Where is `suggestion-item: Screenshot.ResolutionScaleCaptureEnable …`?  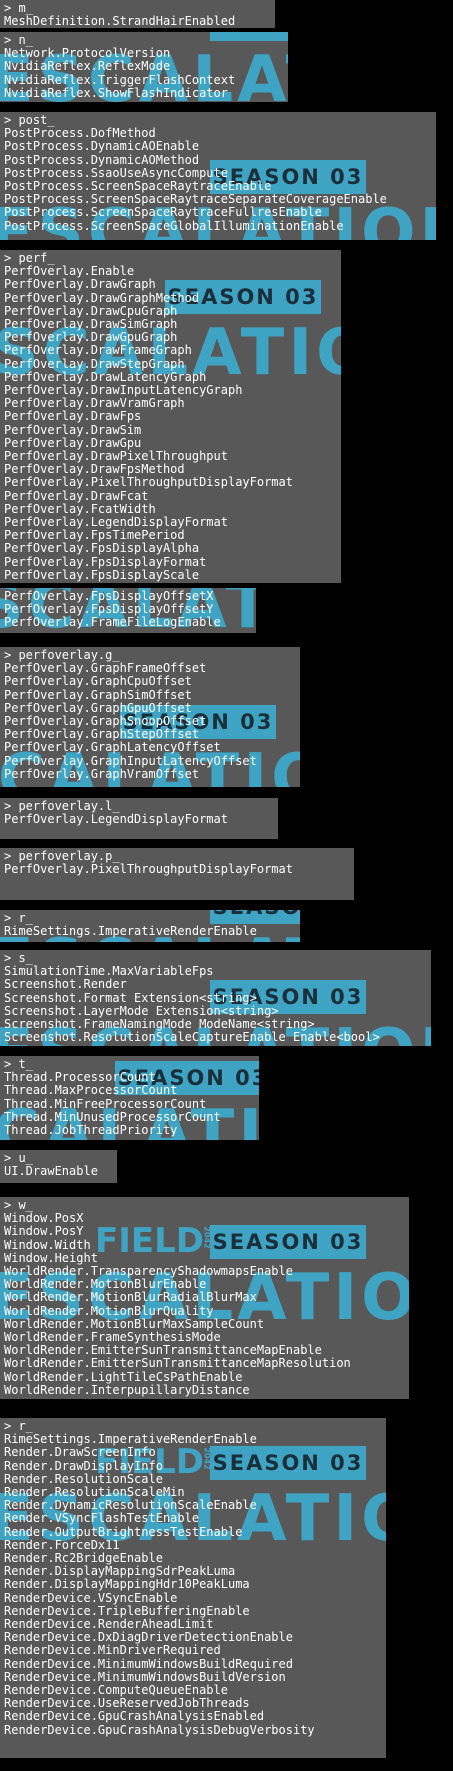 suggestion-item: Screenshot.ResolutionScaleCaptureEnable … is located at coordinates (217, 1037).